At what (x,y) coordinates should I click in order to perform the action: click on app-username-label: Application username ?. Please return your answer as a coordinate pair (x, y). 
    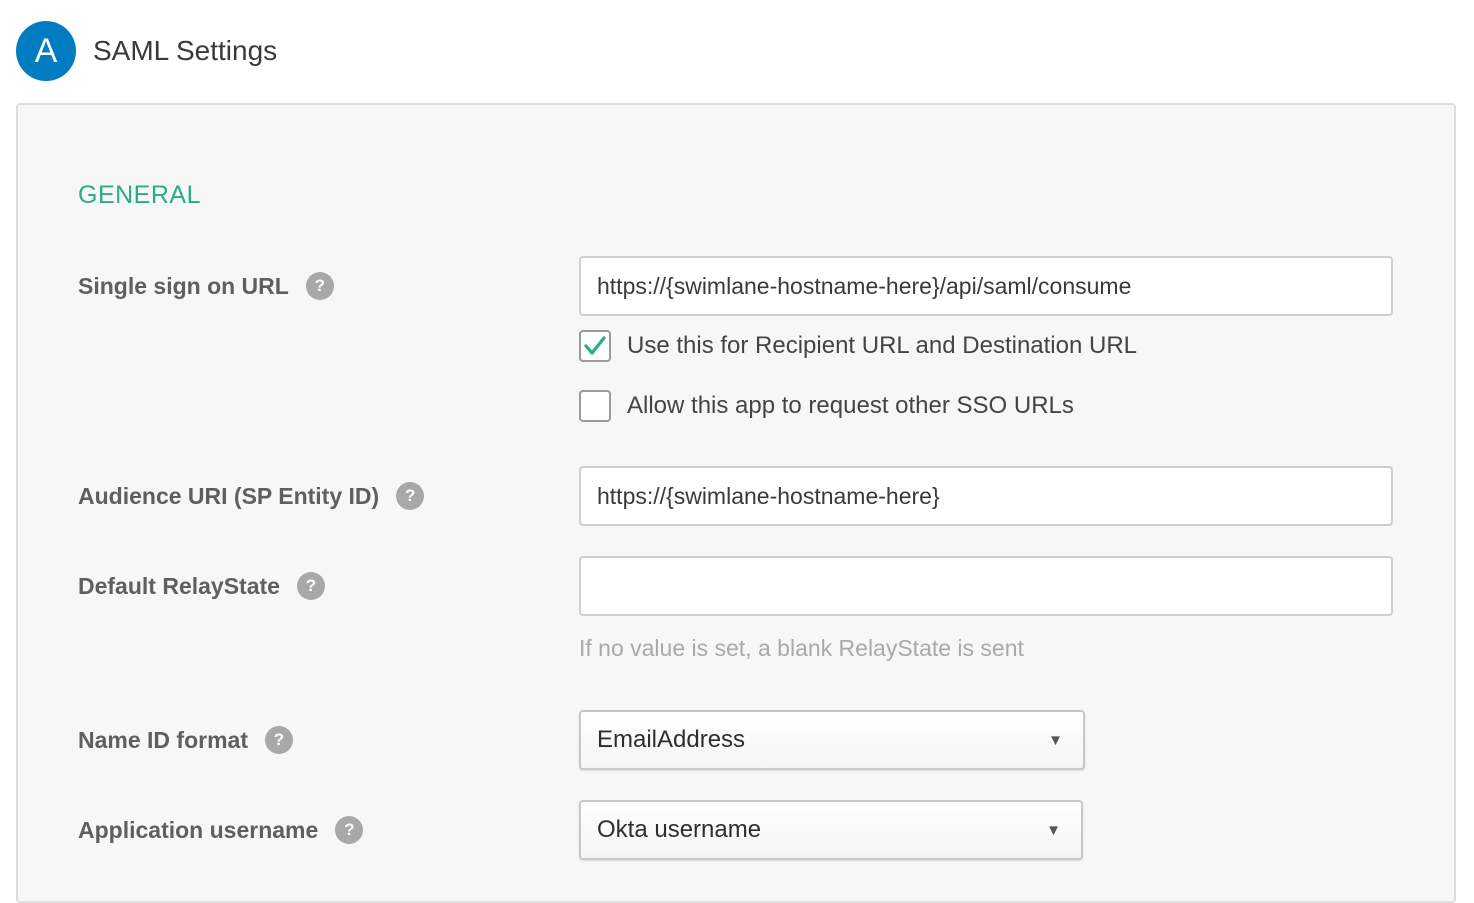
    Looking at the image, I should click on (221, 830).